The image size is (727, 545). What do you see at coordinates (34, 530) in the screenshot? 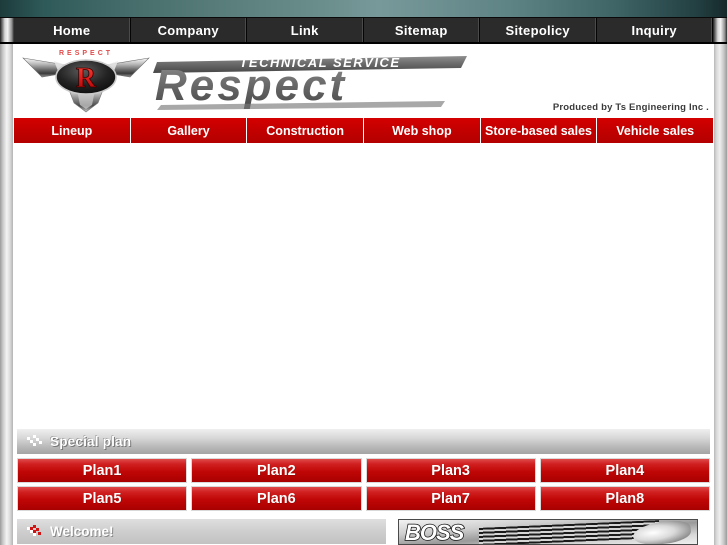
I see `checkered-flag-icon-red` at bounding box center [34, 530].